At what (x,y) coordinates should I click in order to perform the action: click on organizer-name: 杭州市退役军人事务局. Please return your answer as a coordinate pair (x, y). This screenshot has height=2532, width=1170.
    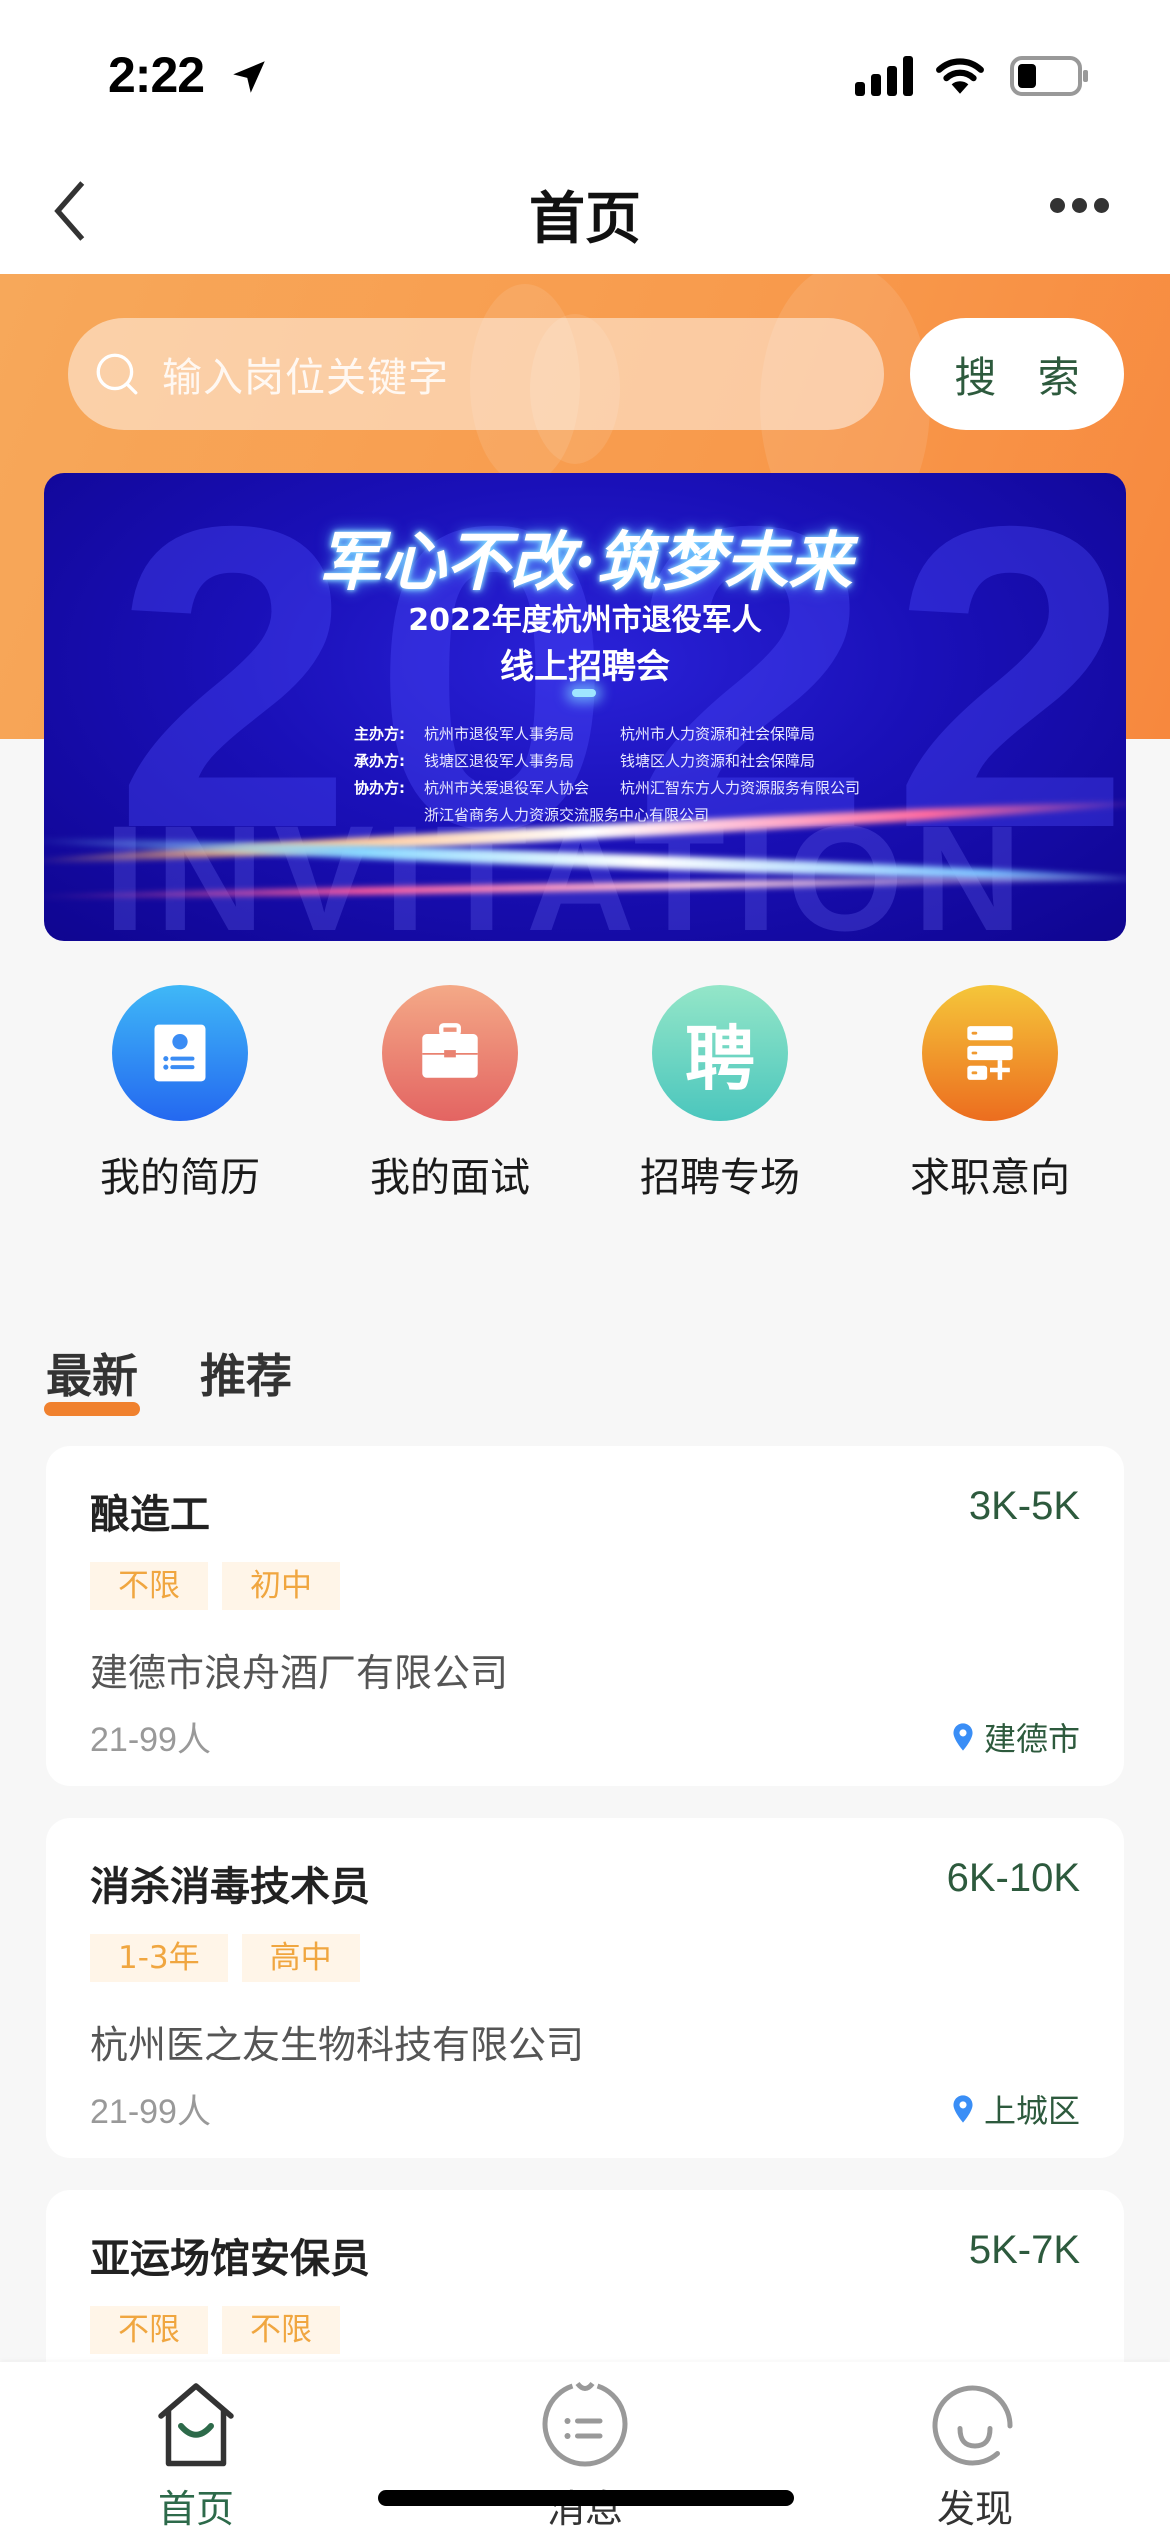
    Looking at the image, I should click on (499, 734).